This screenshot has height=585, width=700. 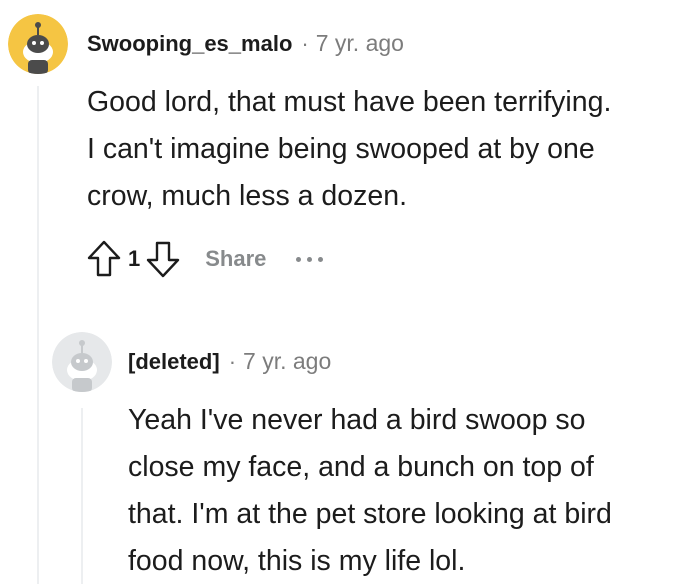 What do you see at coordinates (189, 44) in the screenshot?
I see `username: Swooping_es_malo` at bounding box center [189, 44].